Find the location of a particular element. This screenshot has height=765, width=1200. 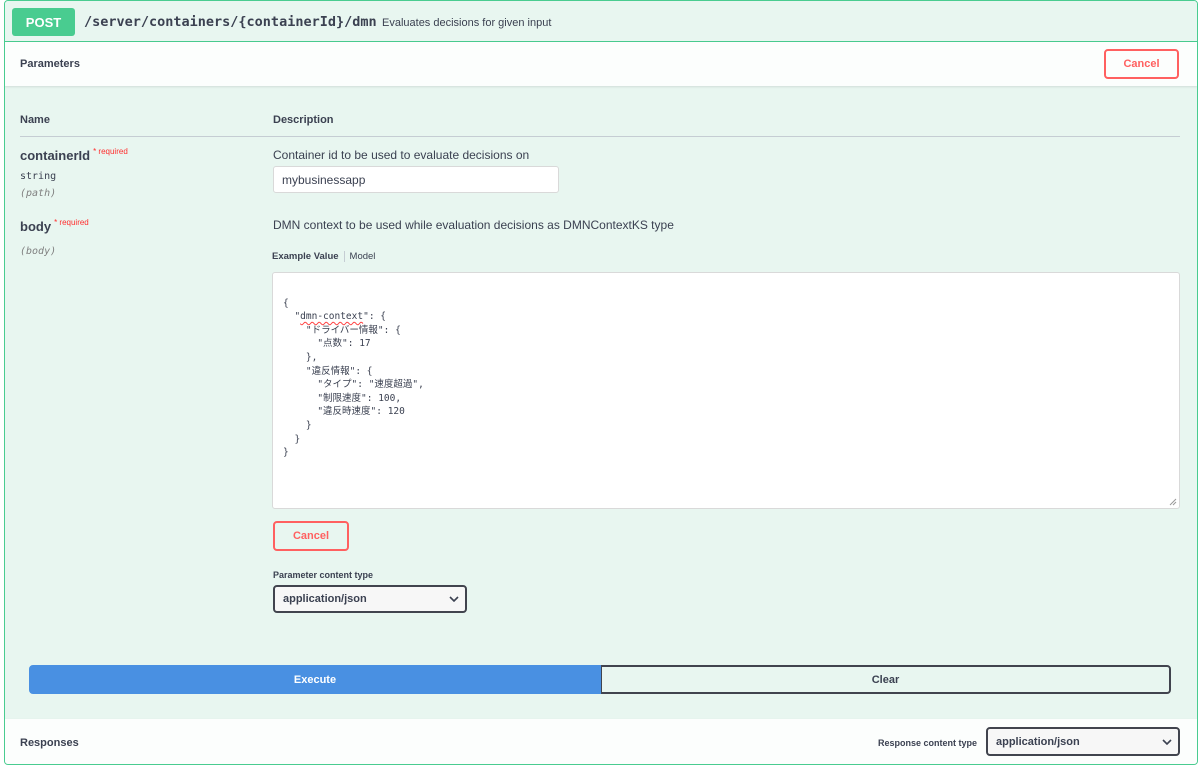

endpoint-path: /server/containers/{containerId}/dmn is located at coordinates (230, 22).